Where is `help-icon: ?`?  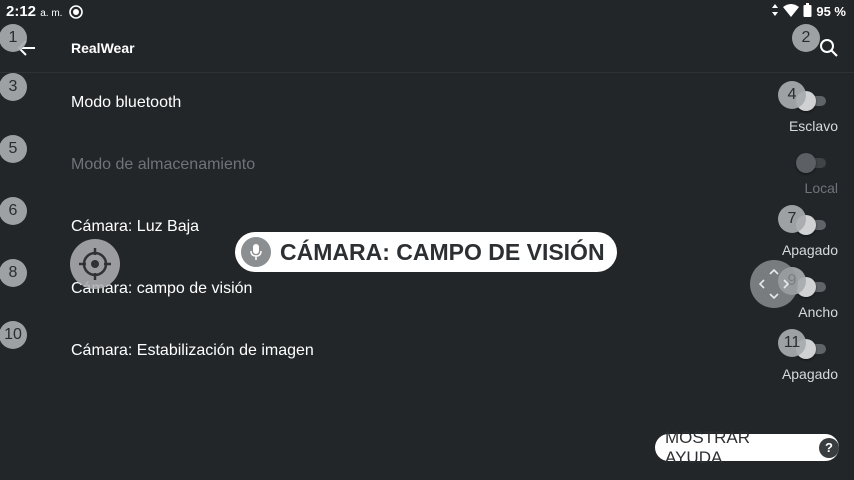
help-icon: ? is located at coordinates (829, 447).